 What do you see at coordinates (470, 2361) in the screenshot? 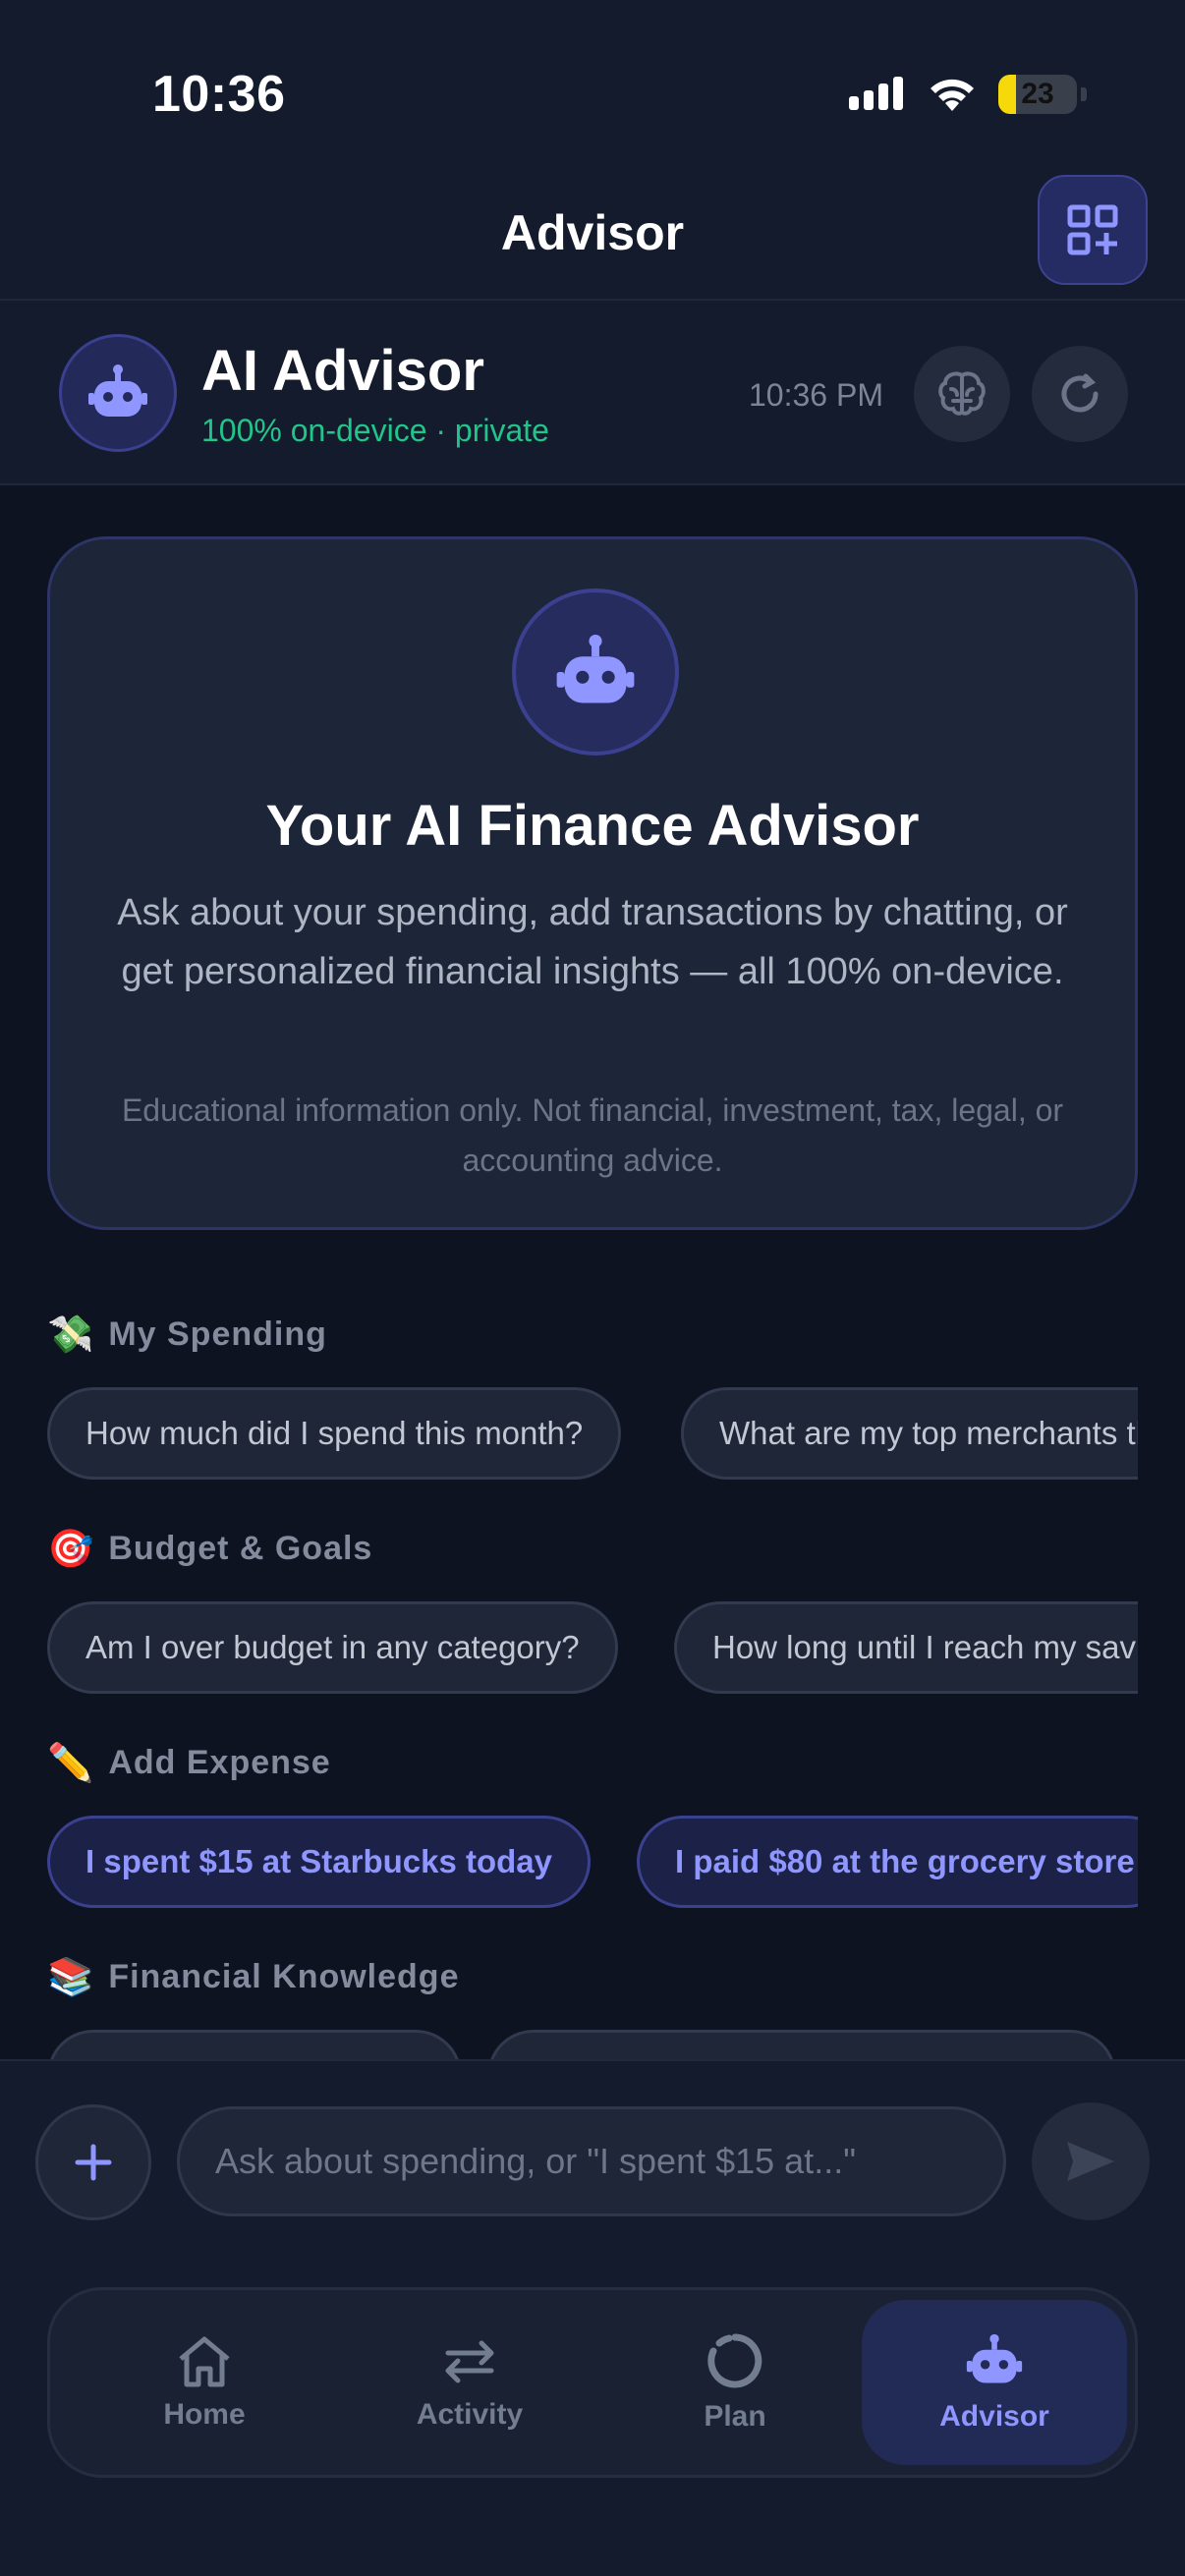
I see `arrows-swap-icon` at bounding box center [470, 2361].